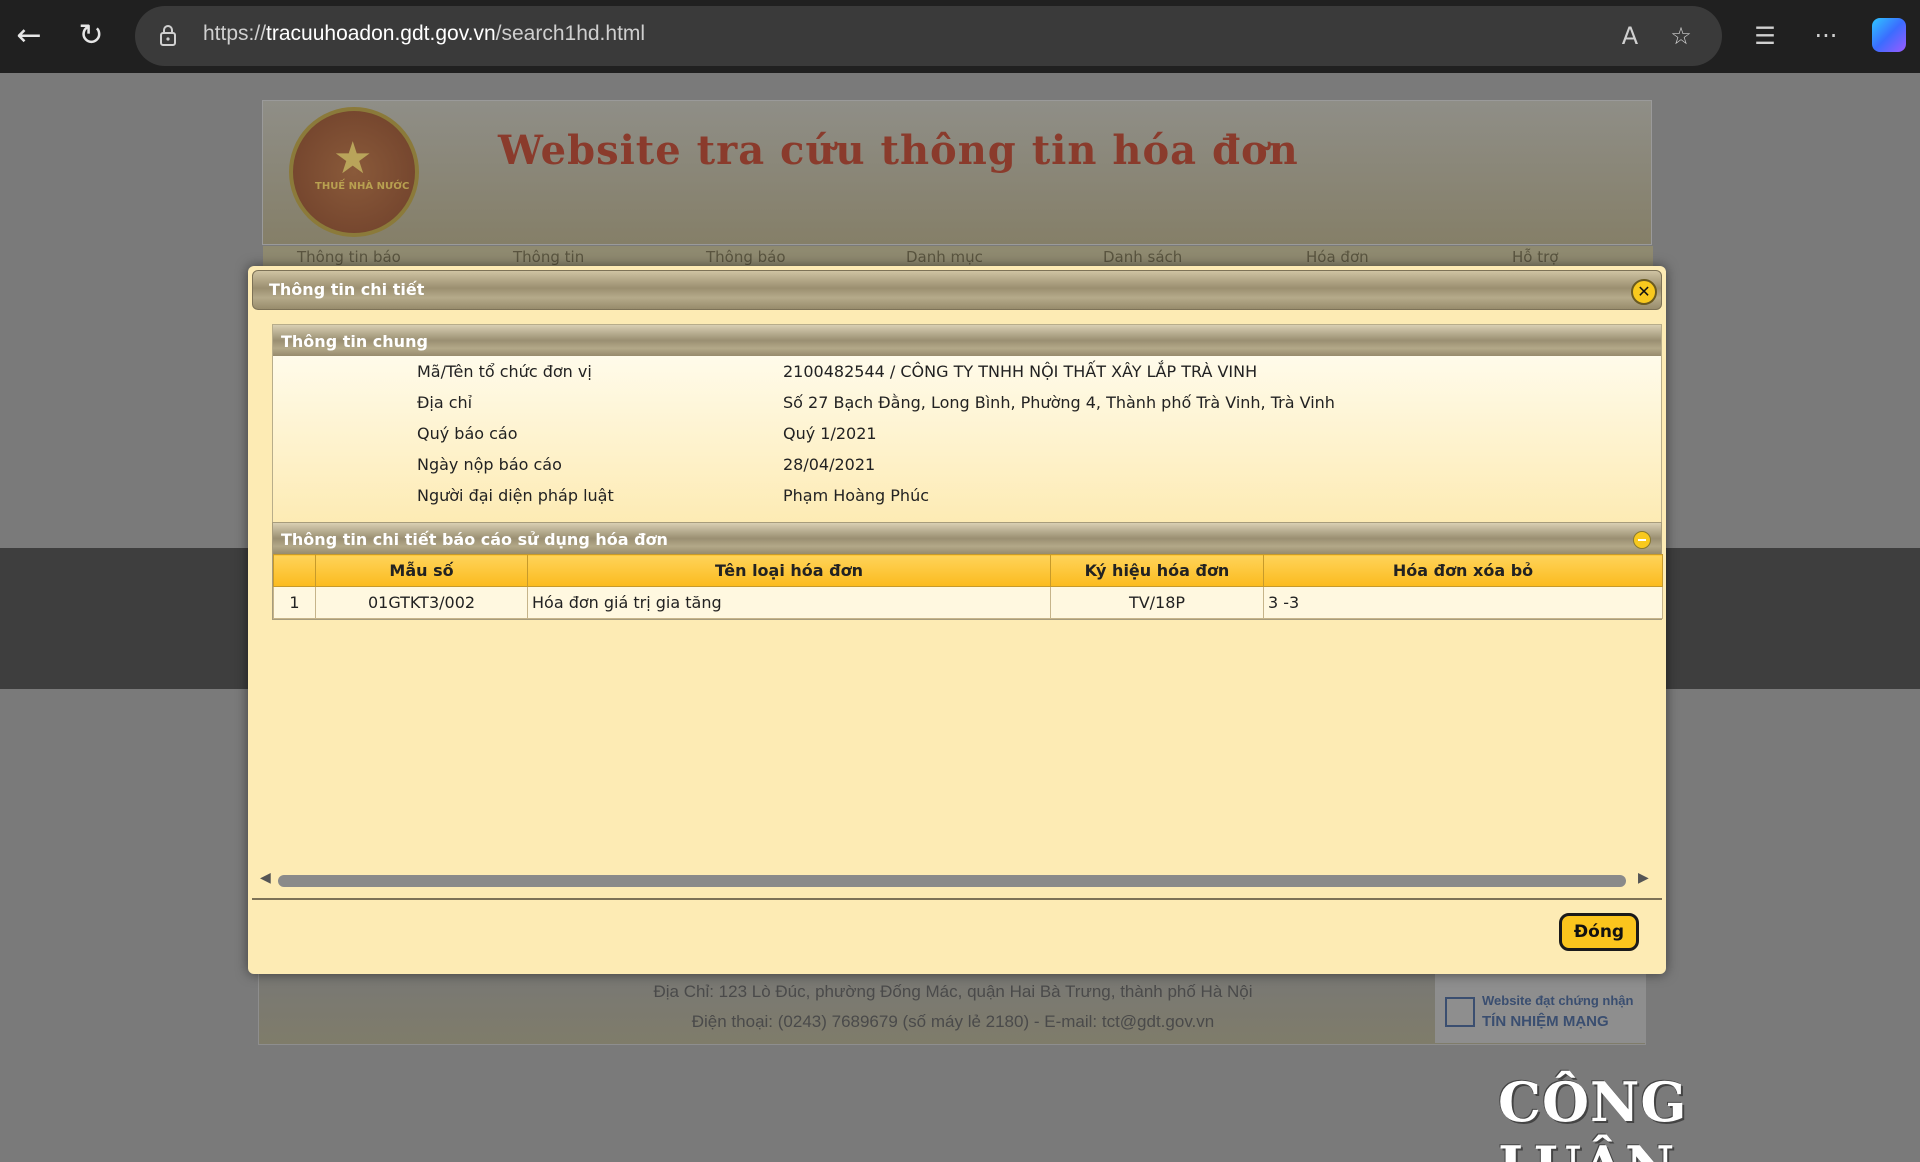 This screenshot has height=1162, width=1920. What do you see at coordinates (294, 602) in the screenshot?
I see `cell-index: 1` at bounding box center [294, 602].